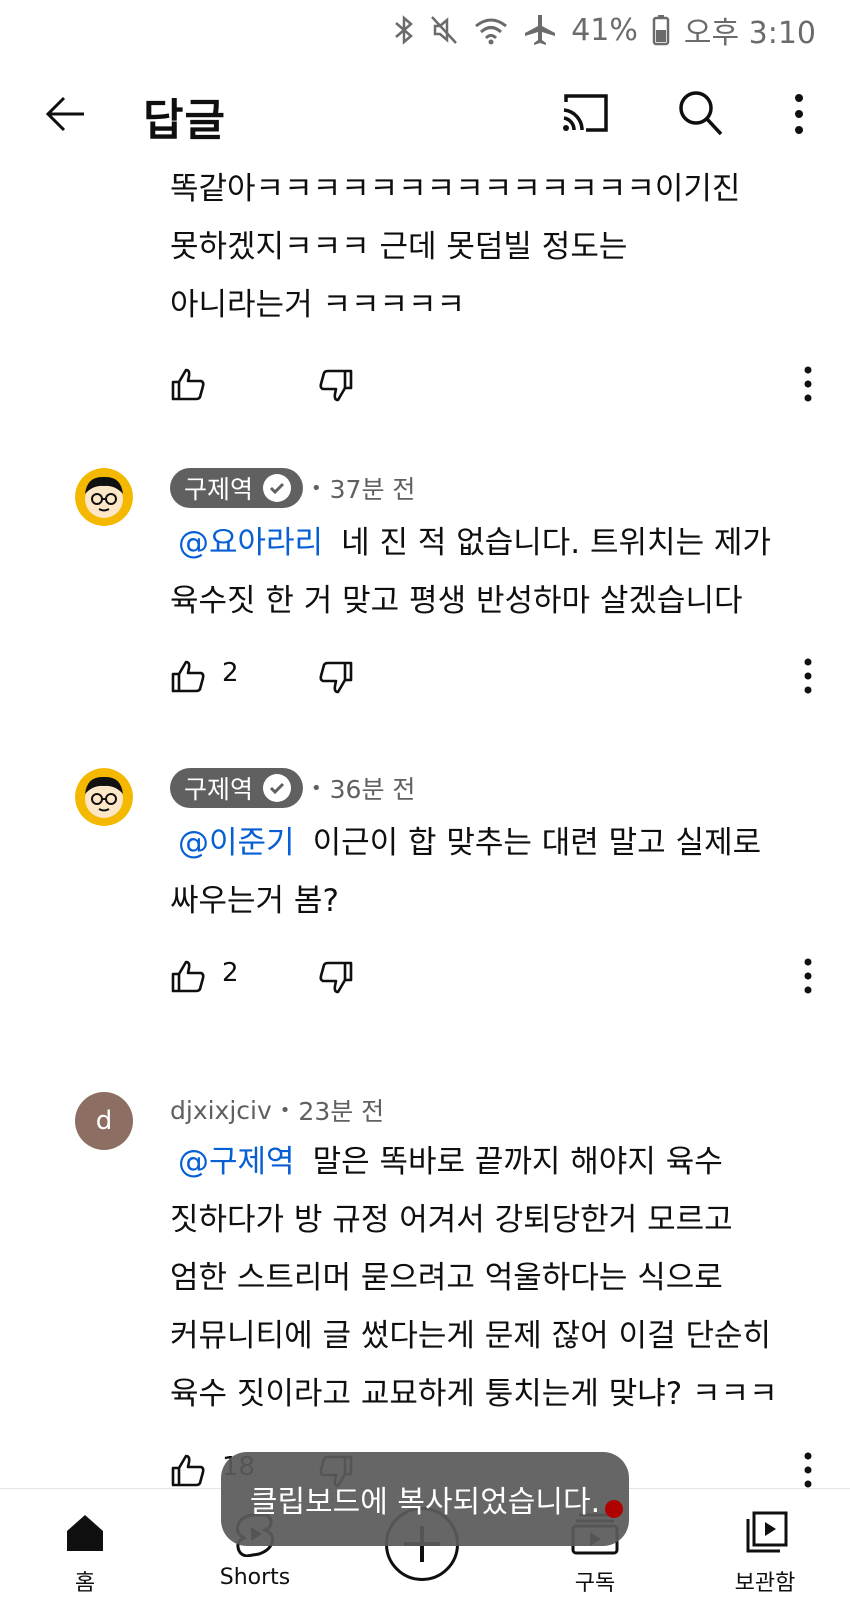 The height and width of the screenshot is (1602, 850). Describe the element at coordinates (372, 489) in the screenshot. I see `comment-time: 37분 전` at that location.